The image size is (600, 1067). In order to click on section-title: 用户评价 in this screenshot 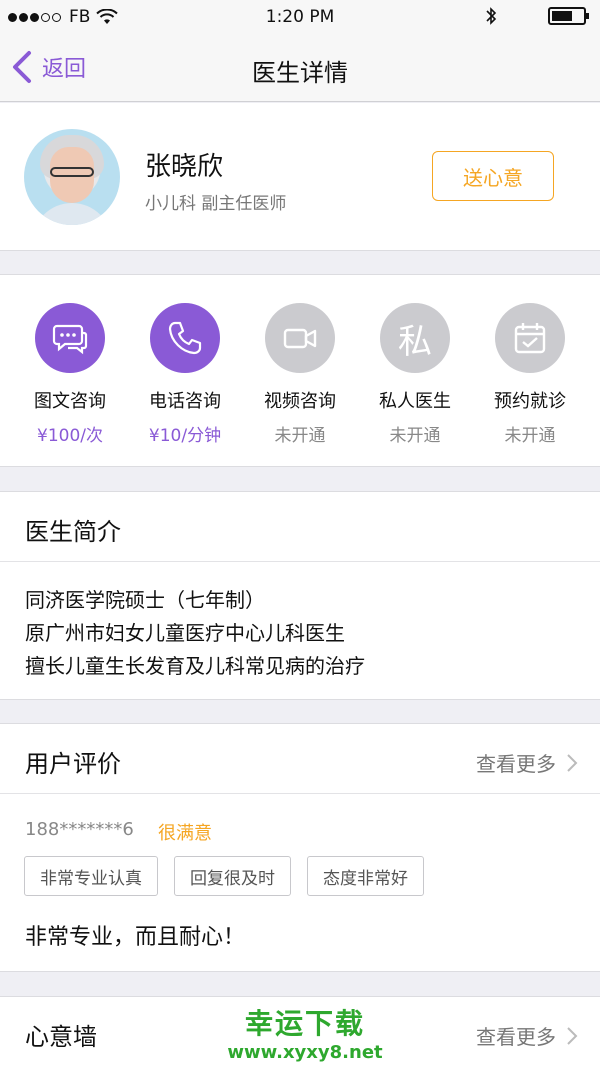, I will do `click(73, 764)`.